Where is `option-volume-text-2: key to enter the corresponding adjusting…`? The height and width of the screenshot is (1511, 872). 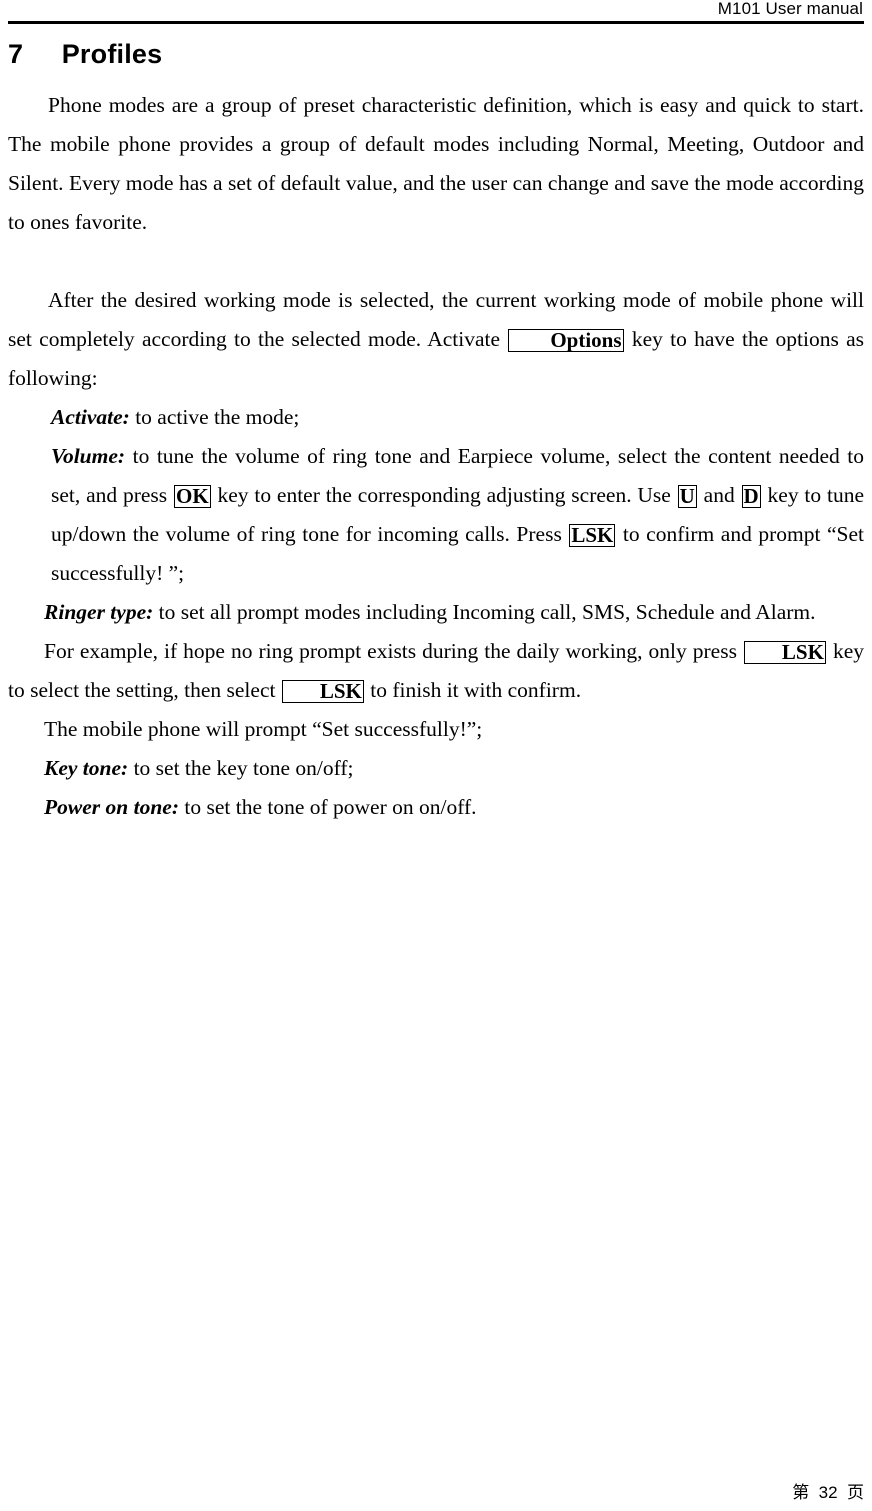 option-volume-text-2: key to enter the corresponding adjusting… is located at coordinates (444, 495).